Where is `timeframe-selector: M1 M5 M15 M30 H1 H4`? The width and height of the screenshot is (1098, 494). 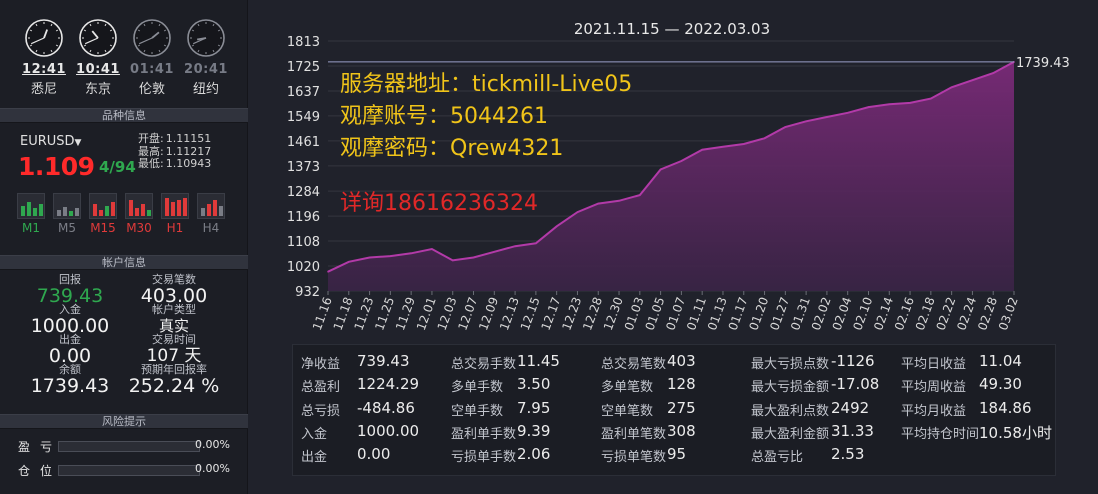
timeframe-selector: M1 M5 M15 M30 H1 H4 is located at coordinates (123, 215).